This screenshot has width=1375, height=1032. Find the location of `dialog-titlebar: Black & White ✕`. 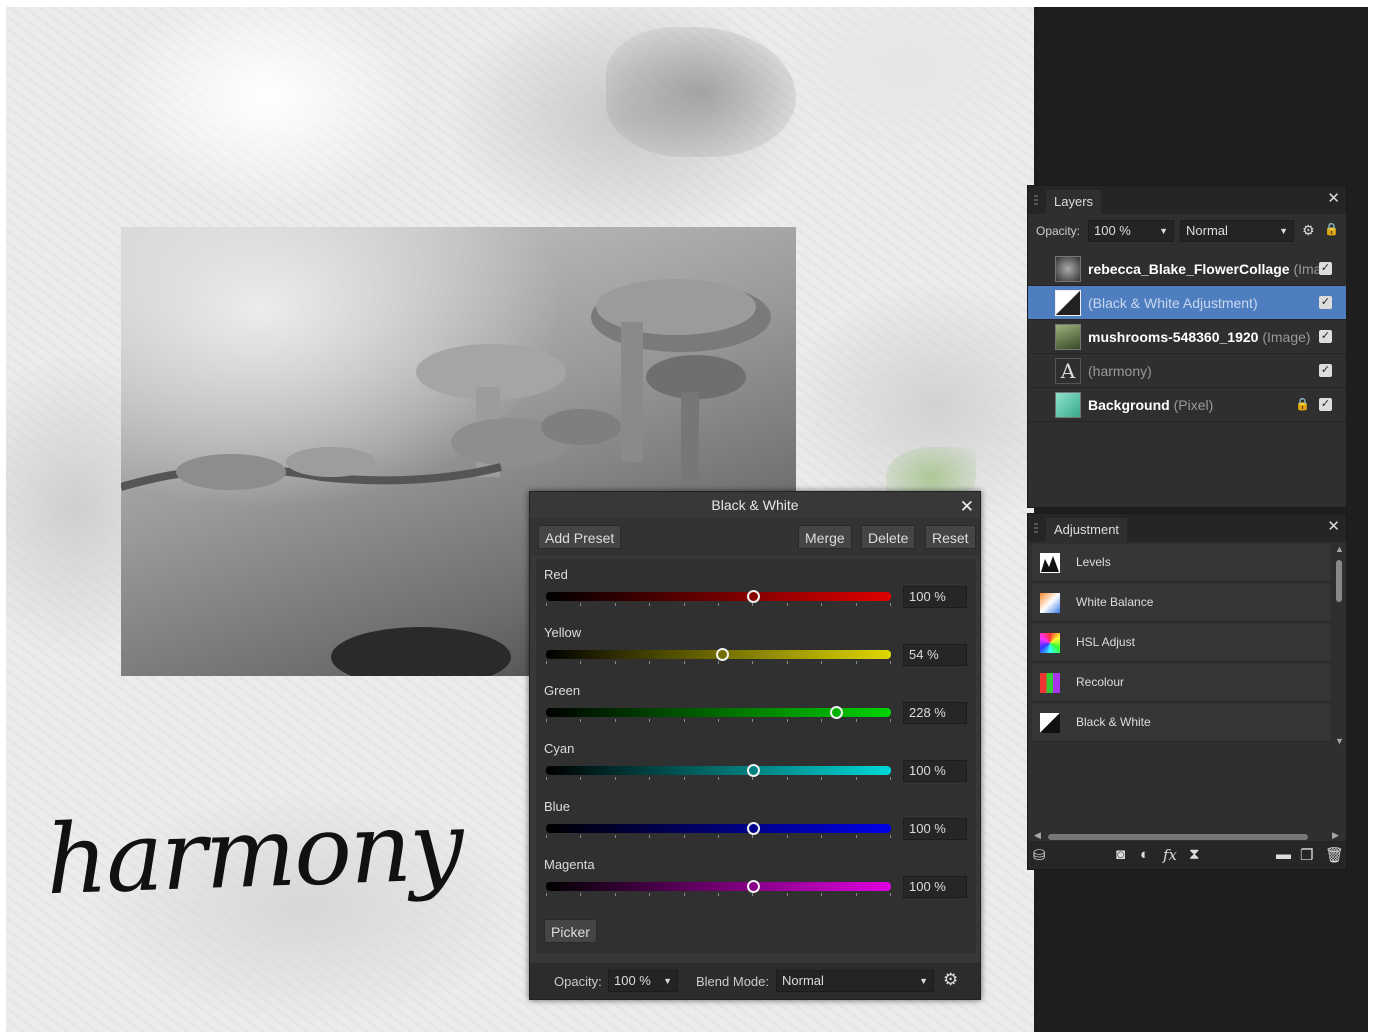

dialog-titlebar: Black & White ✕ is located at coordinates (755, 505).